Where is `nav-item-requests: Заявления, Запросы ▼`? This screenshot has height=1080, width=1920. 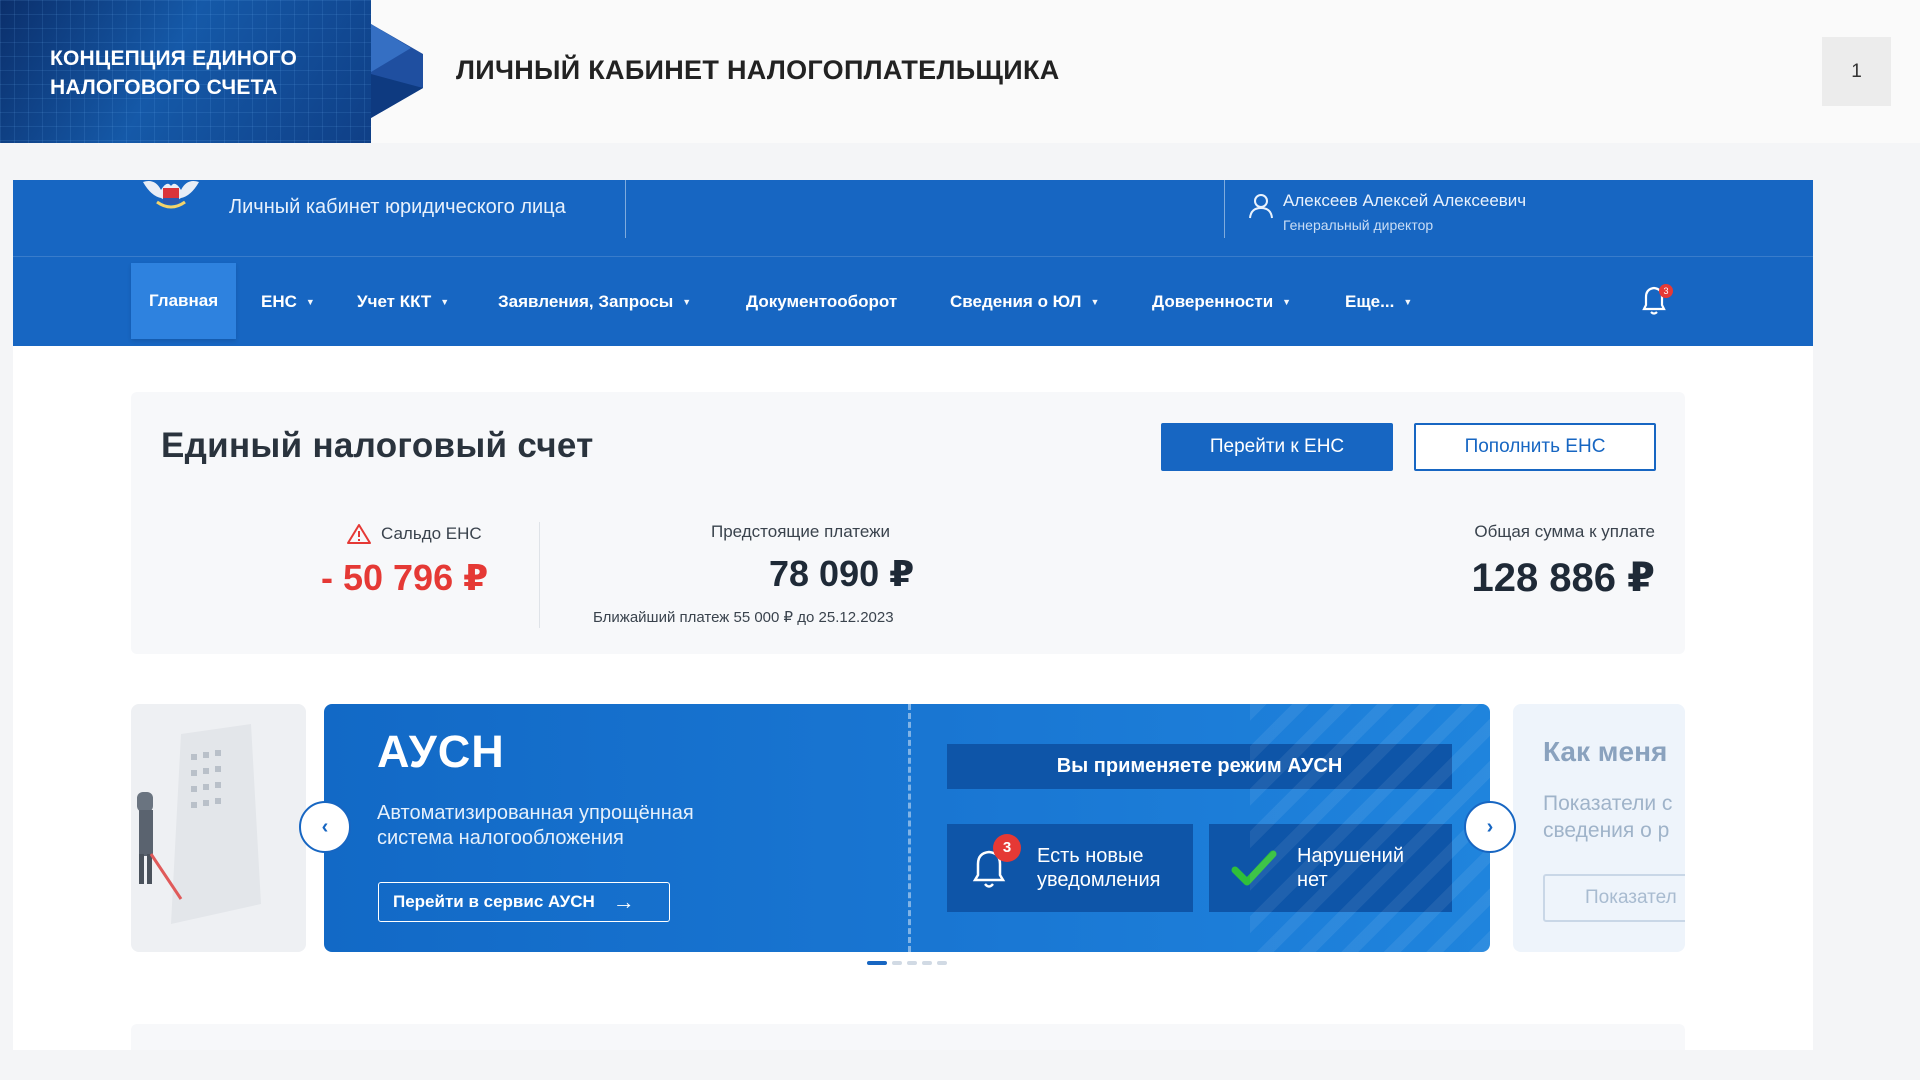
nav-item-requests: Заявления, Запросы ▼ is located at coordinates (594, 302).